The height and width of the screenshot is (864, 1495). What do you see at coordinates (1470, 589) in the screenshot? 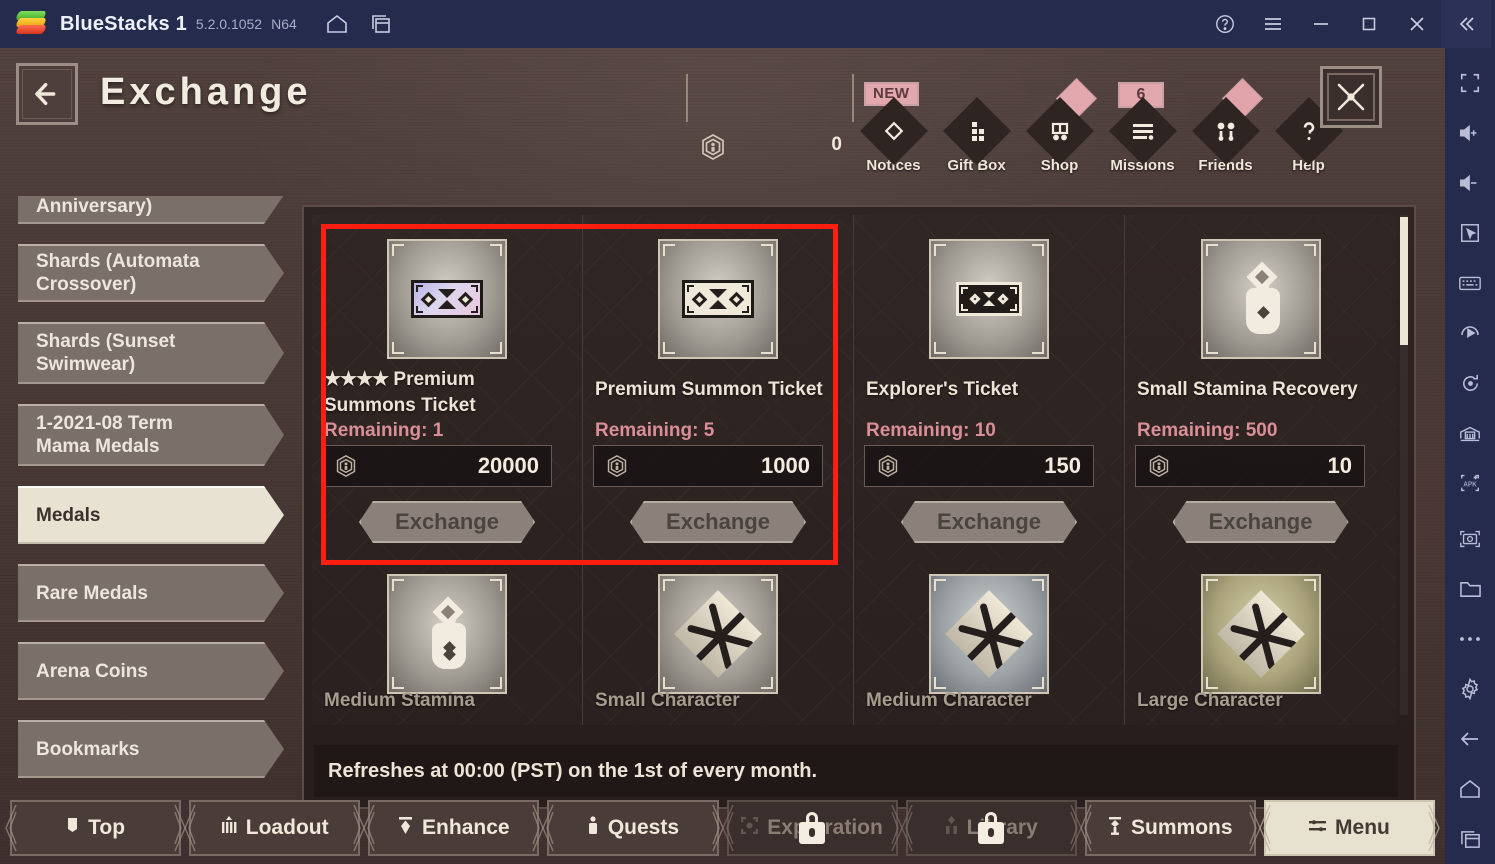
I see `media-manager-icon` at bounding box center [1470, 589].